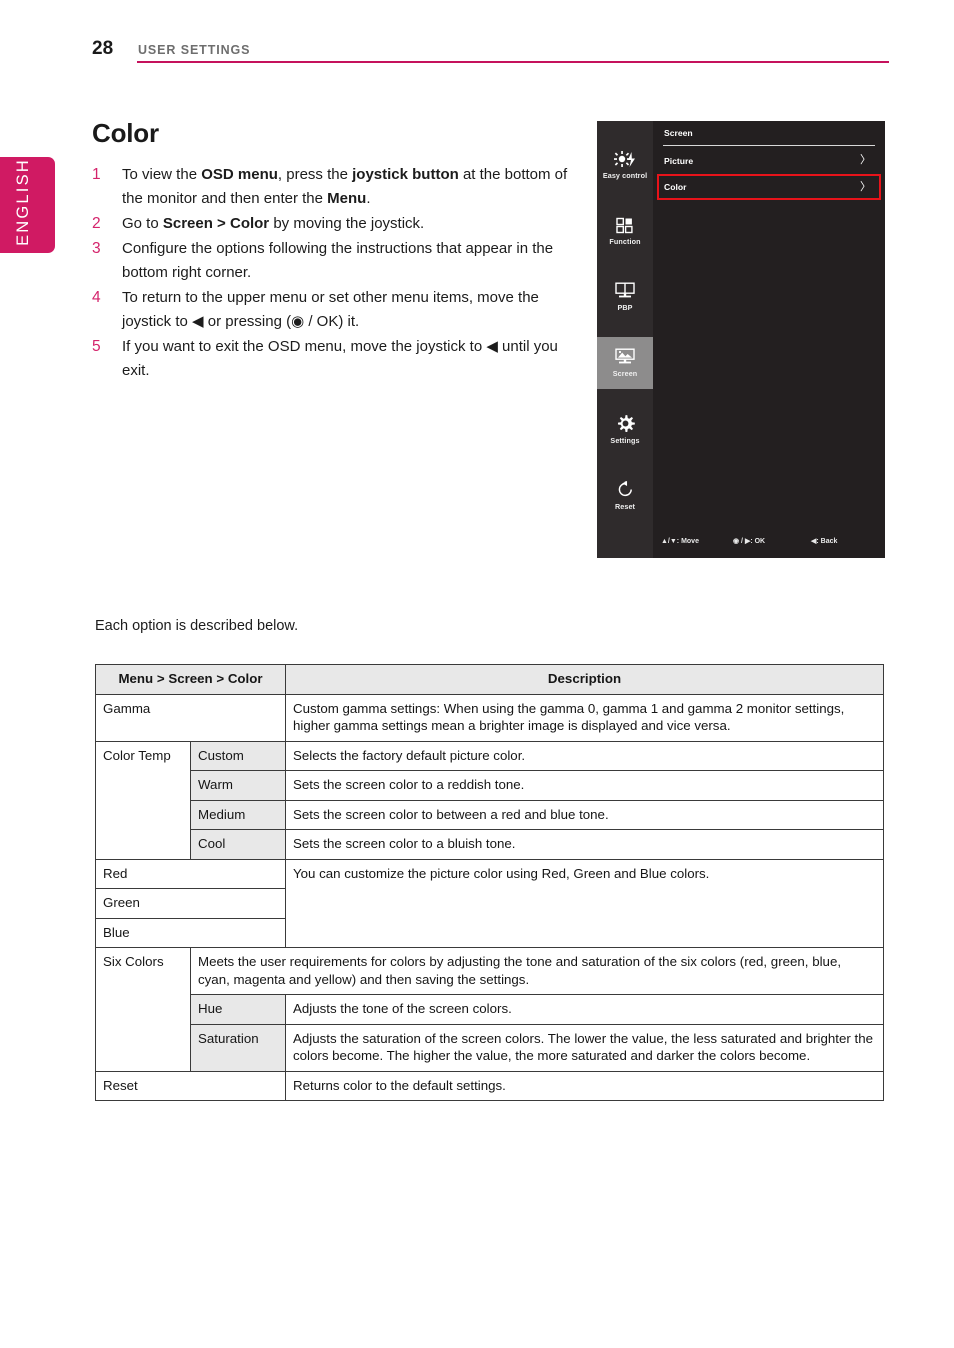 The image size is (954, 1348). Describe the element at coordinates (625, 175) in the screenshot. I see `osd-sidebar-item-label: Easy control` at that location.